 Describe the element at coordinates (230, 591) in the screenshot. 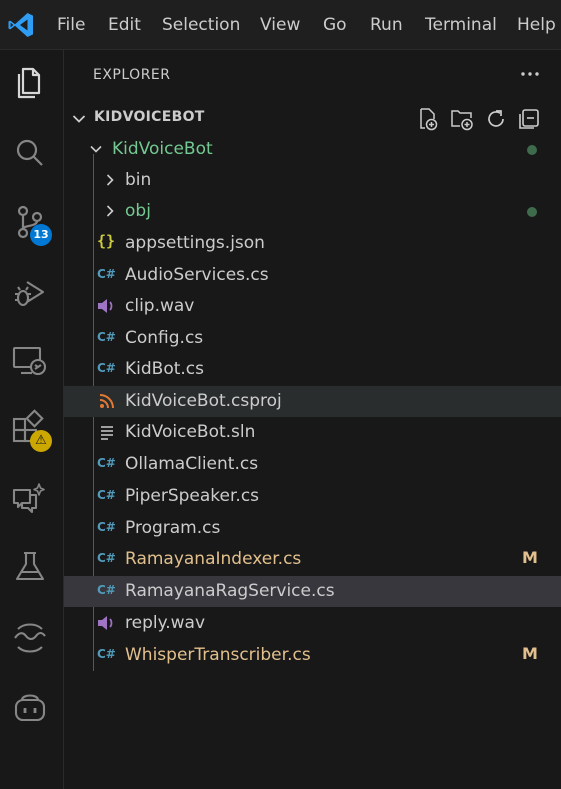

I see `tree-item-label: RamayanaRagService.cs` at that location.